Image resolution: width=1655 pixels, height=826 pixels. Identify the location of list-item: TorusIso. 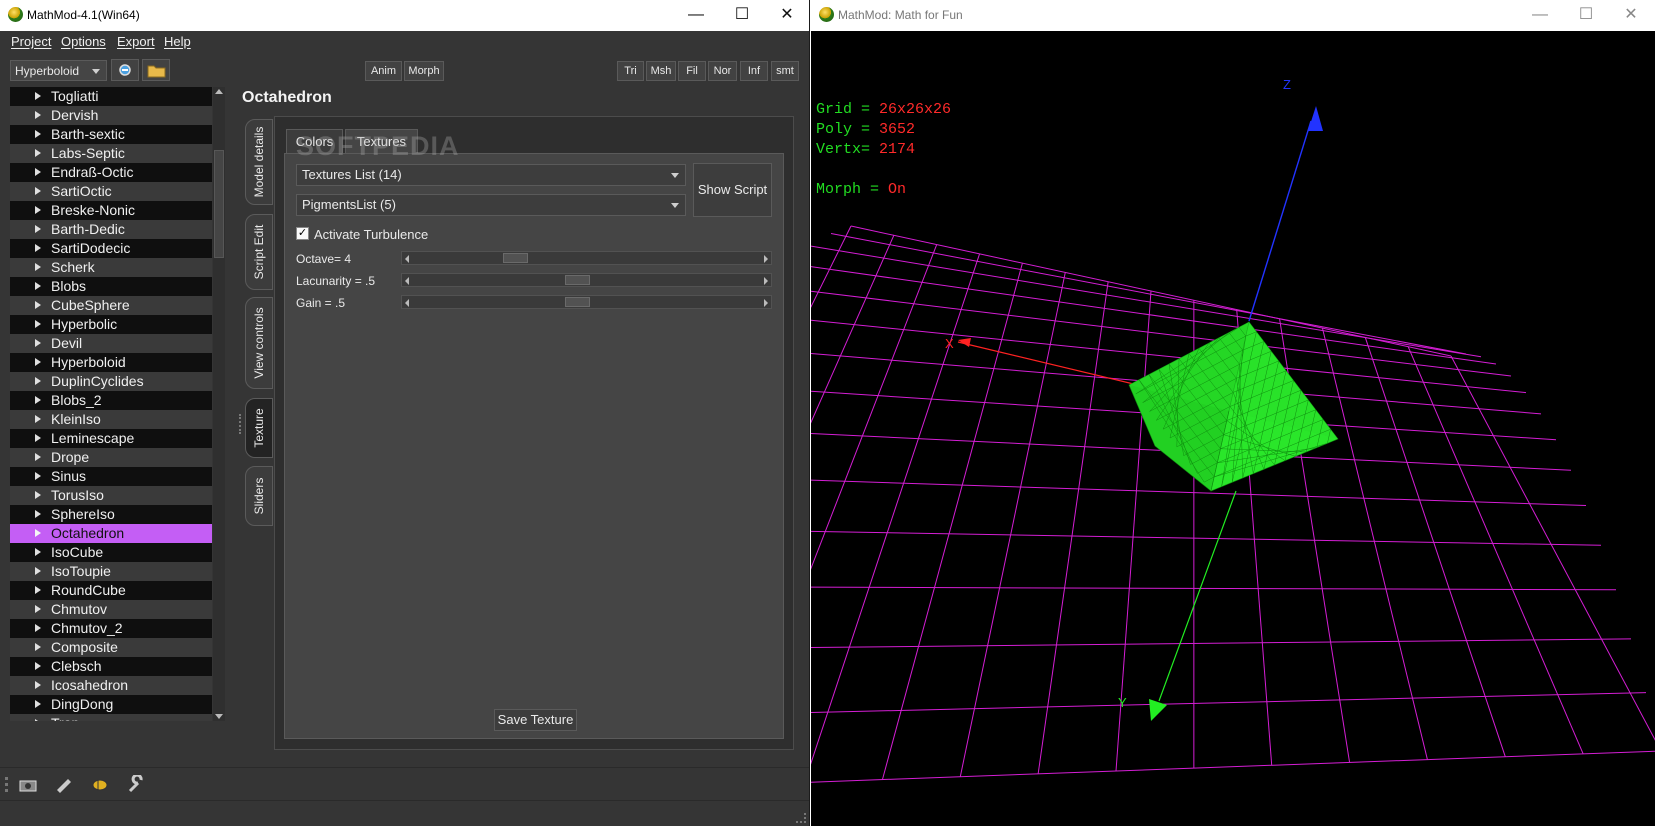
(111, 495).